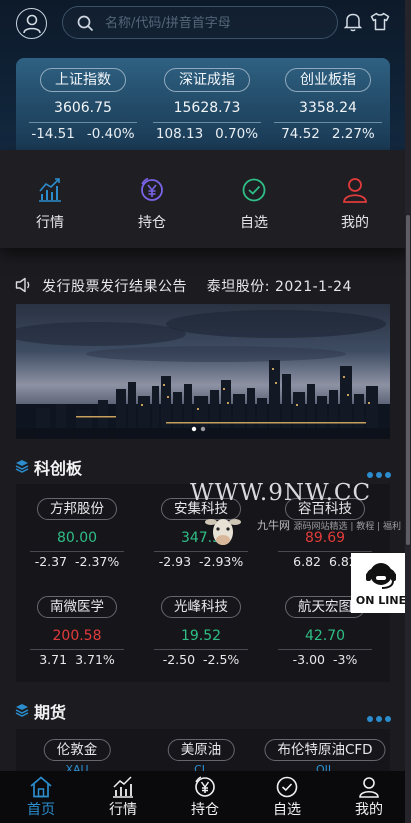 This screenshot has height=823, width=411. What do you see at coordinates (254, 205) in the screenshot?
I see `quick-watchlist: 自选` at bounding box center [254, 205].